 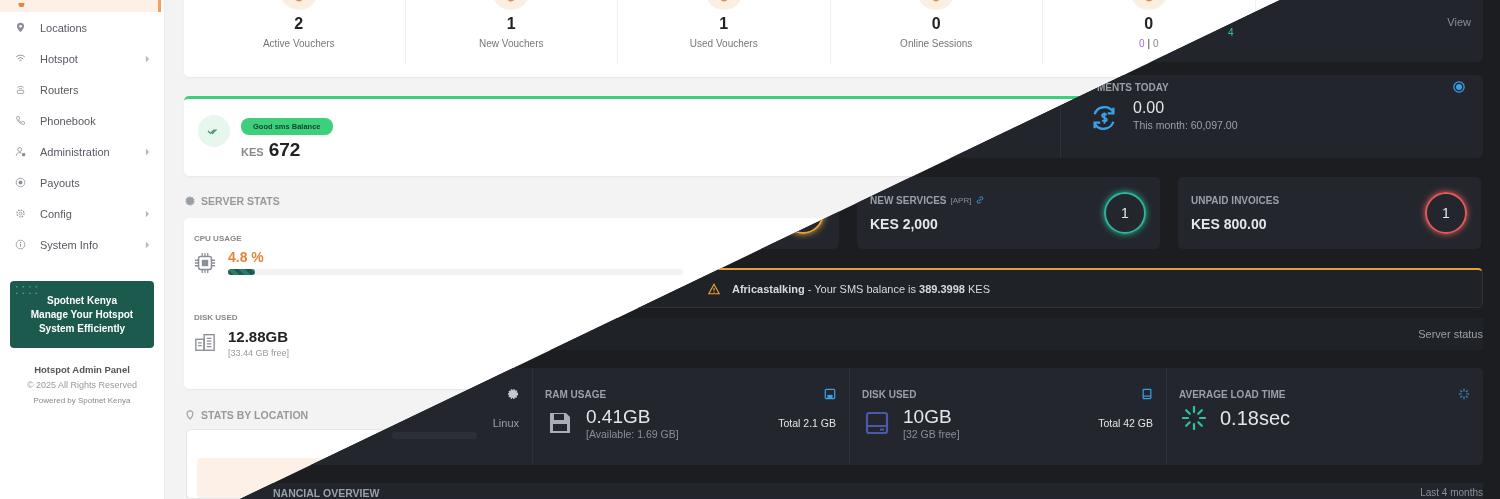 I want to click on footer-title: Hotspot Admin Panel, so click(x=82, y=369).